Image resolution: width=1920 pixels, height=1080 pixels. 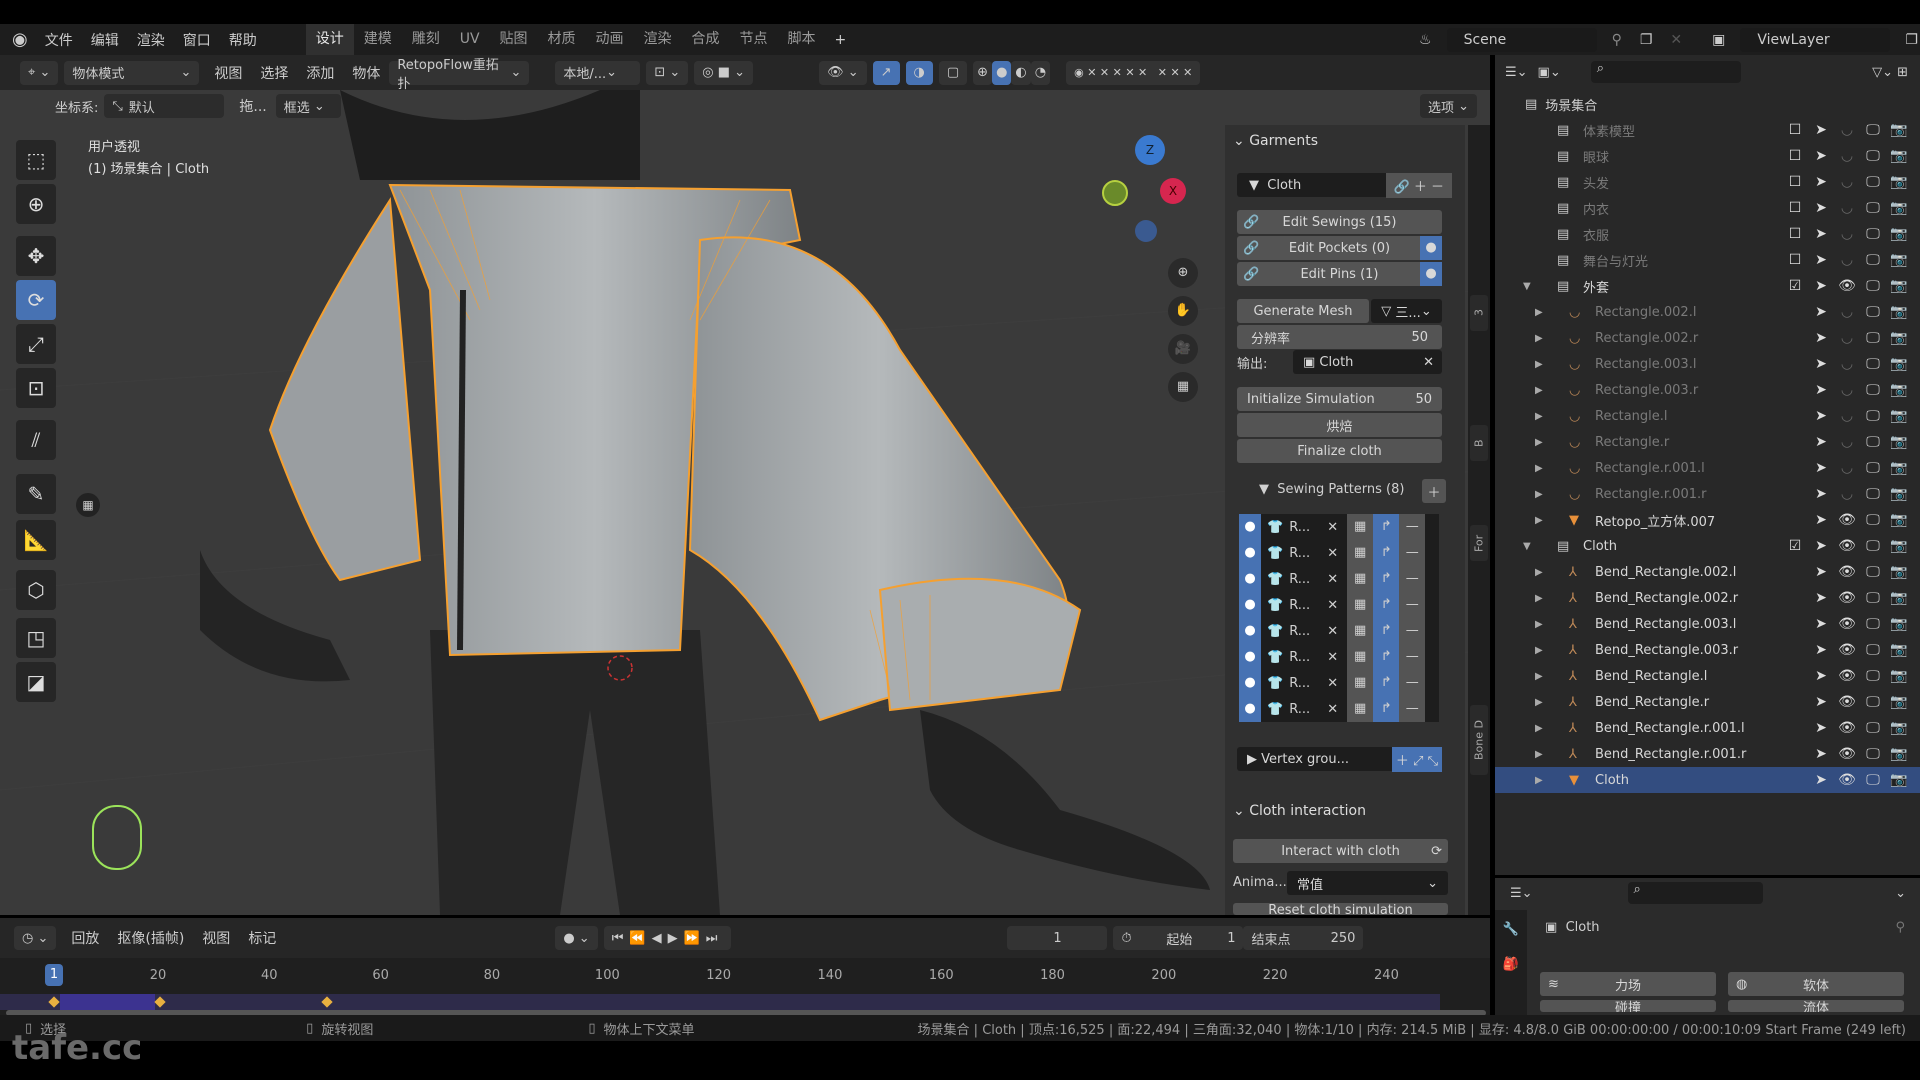 What do you see at coordinates (843, 72) in the screenshot?
I see `visibility-button: 👁 ⌄` at bounding box center [843, 72].